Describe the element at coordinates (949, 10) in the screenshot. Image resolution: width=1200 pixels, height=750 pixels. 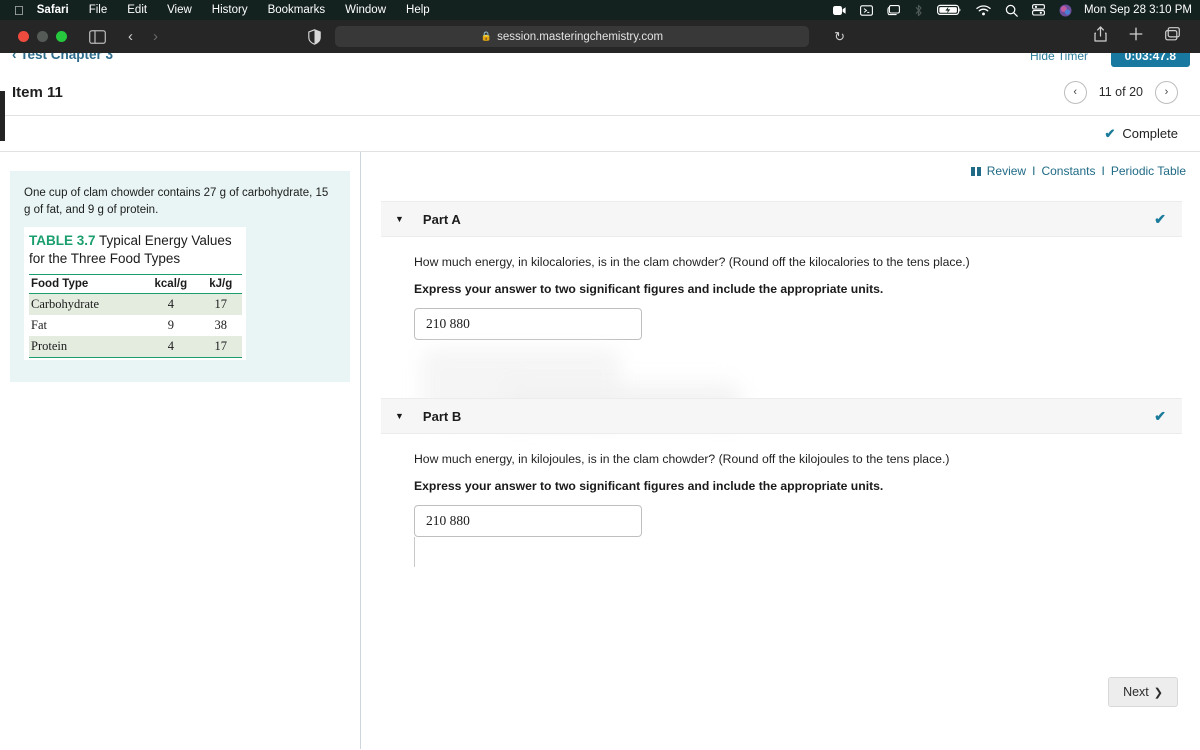
I see `battery-charging-icon` at that location.